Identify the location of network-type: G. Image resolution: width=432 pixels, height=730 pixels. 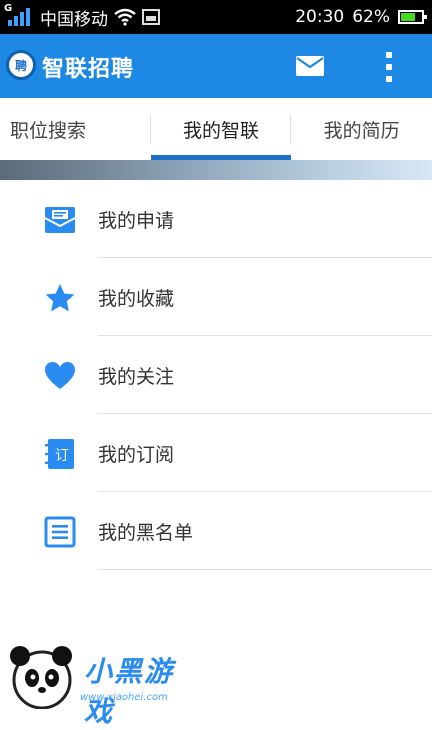
(8, 8).